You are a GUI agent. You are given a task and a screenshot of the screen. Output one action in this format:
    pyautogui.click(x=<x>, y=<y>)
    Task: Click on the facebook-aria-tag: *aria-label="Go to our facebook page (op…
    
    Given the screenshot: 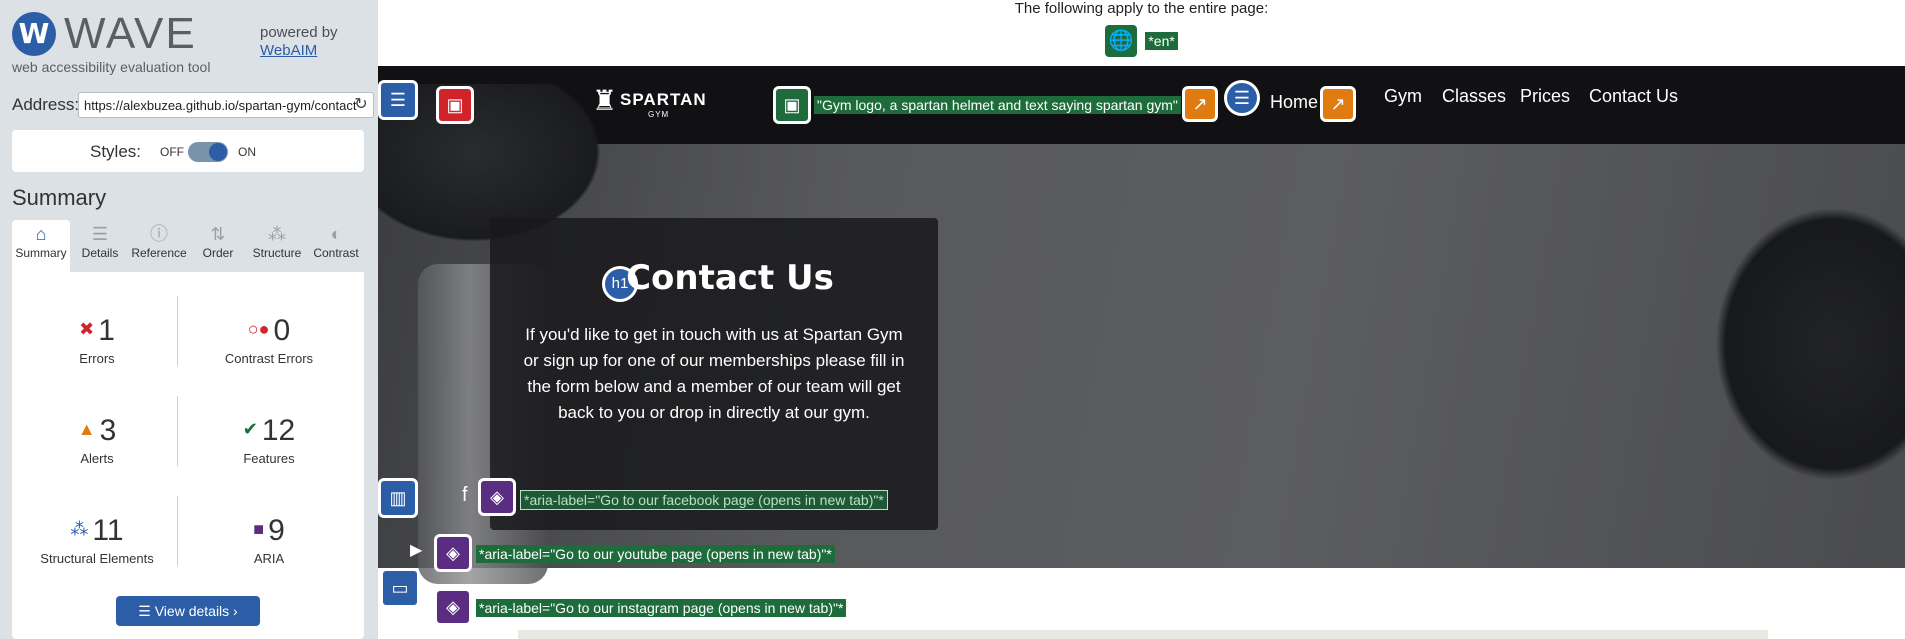 What is the action you would take?
    pyautogui.click(x=704, y=500)
    